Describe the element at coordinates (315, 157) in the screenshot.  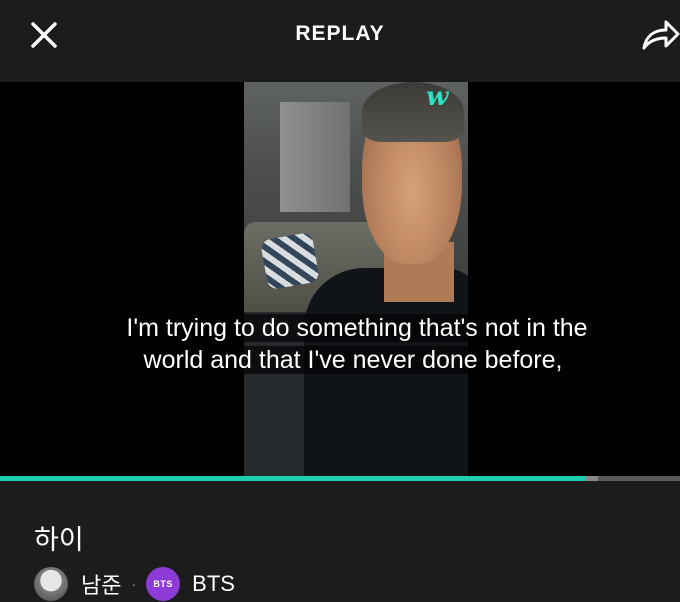
I see `video-cabinet` at that location.